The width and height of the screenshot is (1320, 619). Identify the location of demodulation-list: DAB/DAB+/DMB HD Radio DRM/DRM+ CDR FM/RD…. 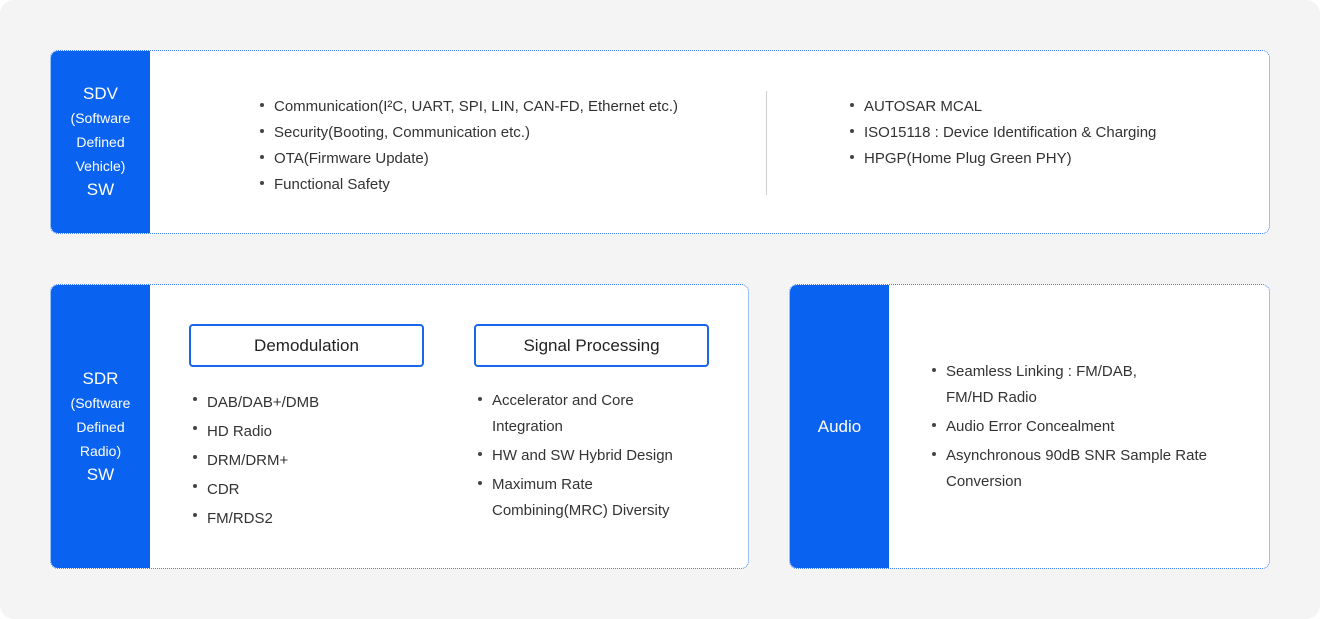
(255, 460).